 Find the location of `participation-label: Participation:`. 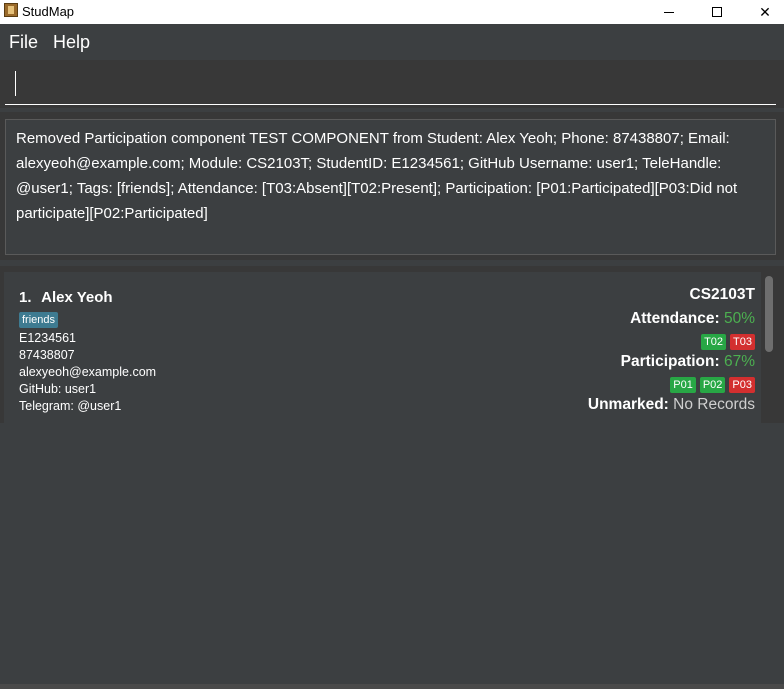

participation-label: Participation: is located at coordinates (670, 361).